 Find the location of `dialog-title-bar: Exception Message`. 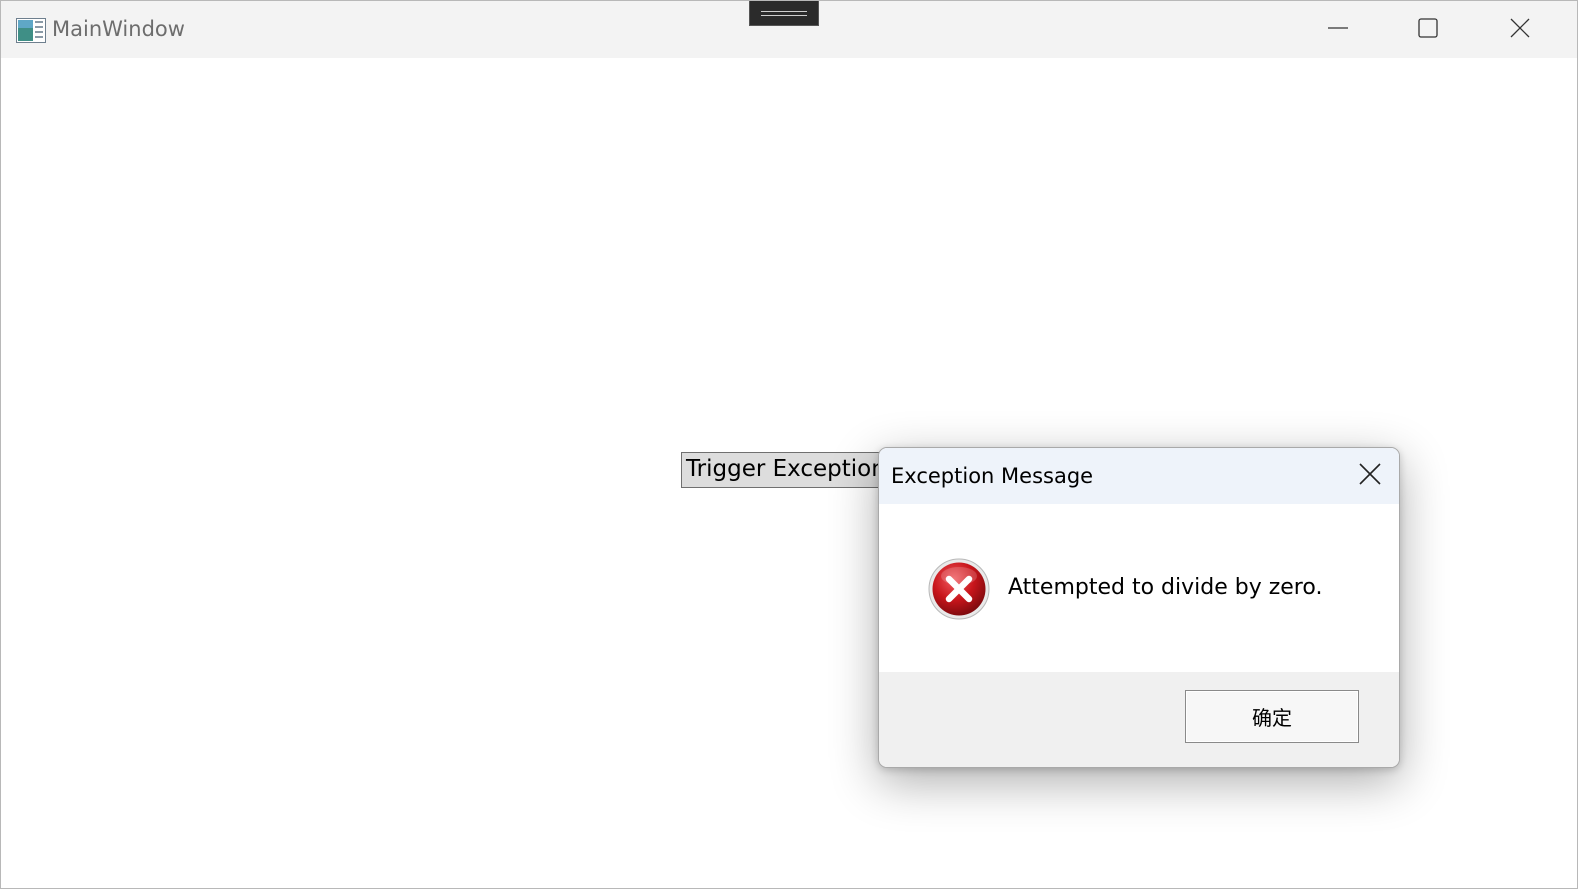

dialog-title-bar: Exception Message is located at coordinates (1139, 476).